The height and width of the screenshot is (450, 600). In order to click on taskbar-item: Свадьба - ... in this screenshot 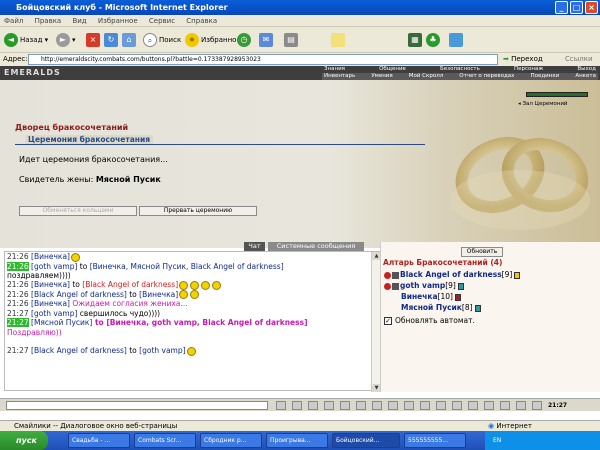, I will do `click(99, 440)`.